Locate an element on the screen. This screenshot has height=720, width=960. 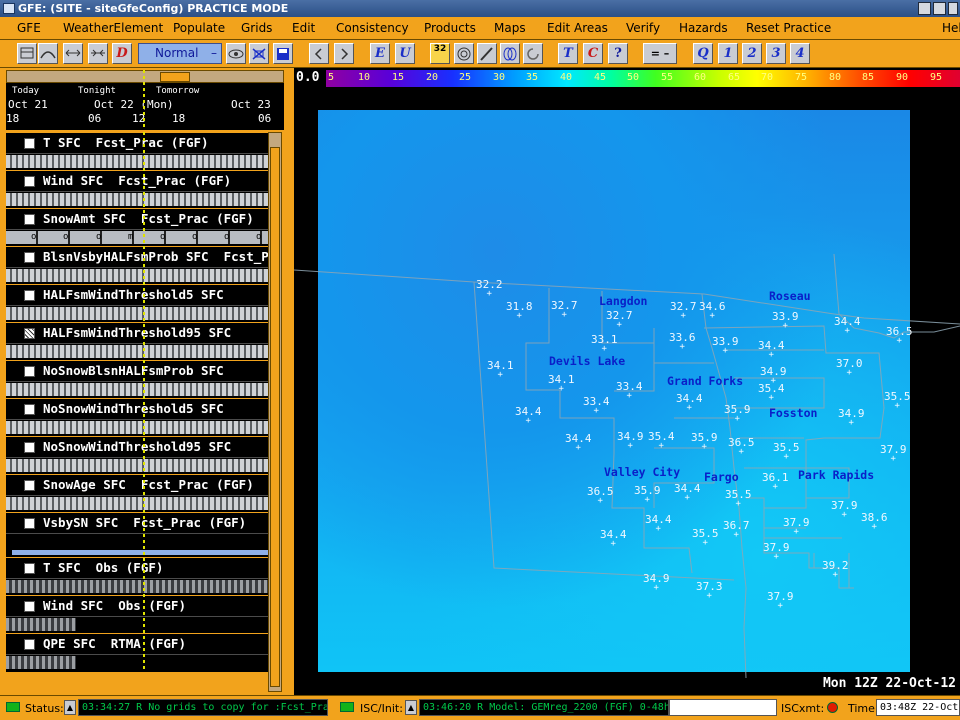
grid-row-wind-sfc: Wind SFC Fcst_Prac (FGF) is located at coordinates (137, 189).